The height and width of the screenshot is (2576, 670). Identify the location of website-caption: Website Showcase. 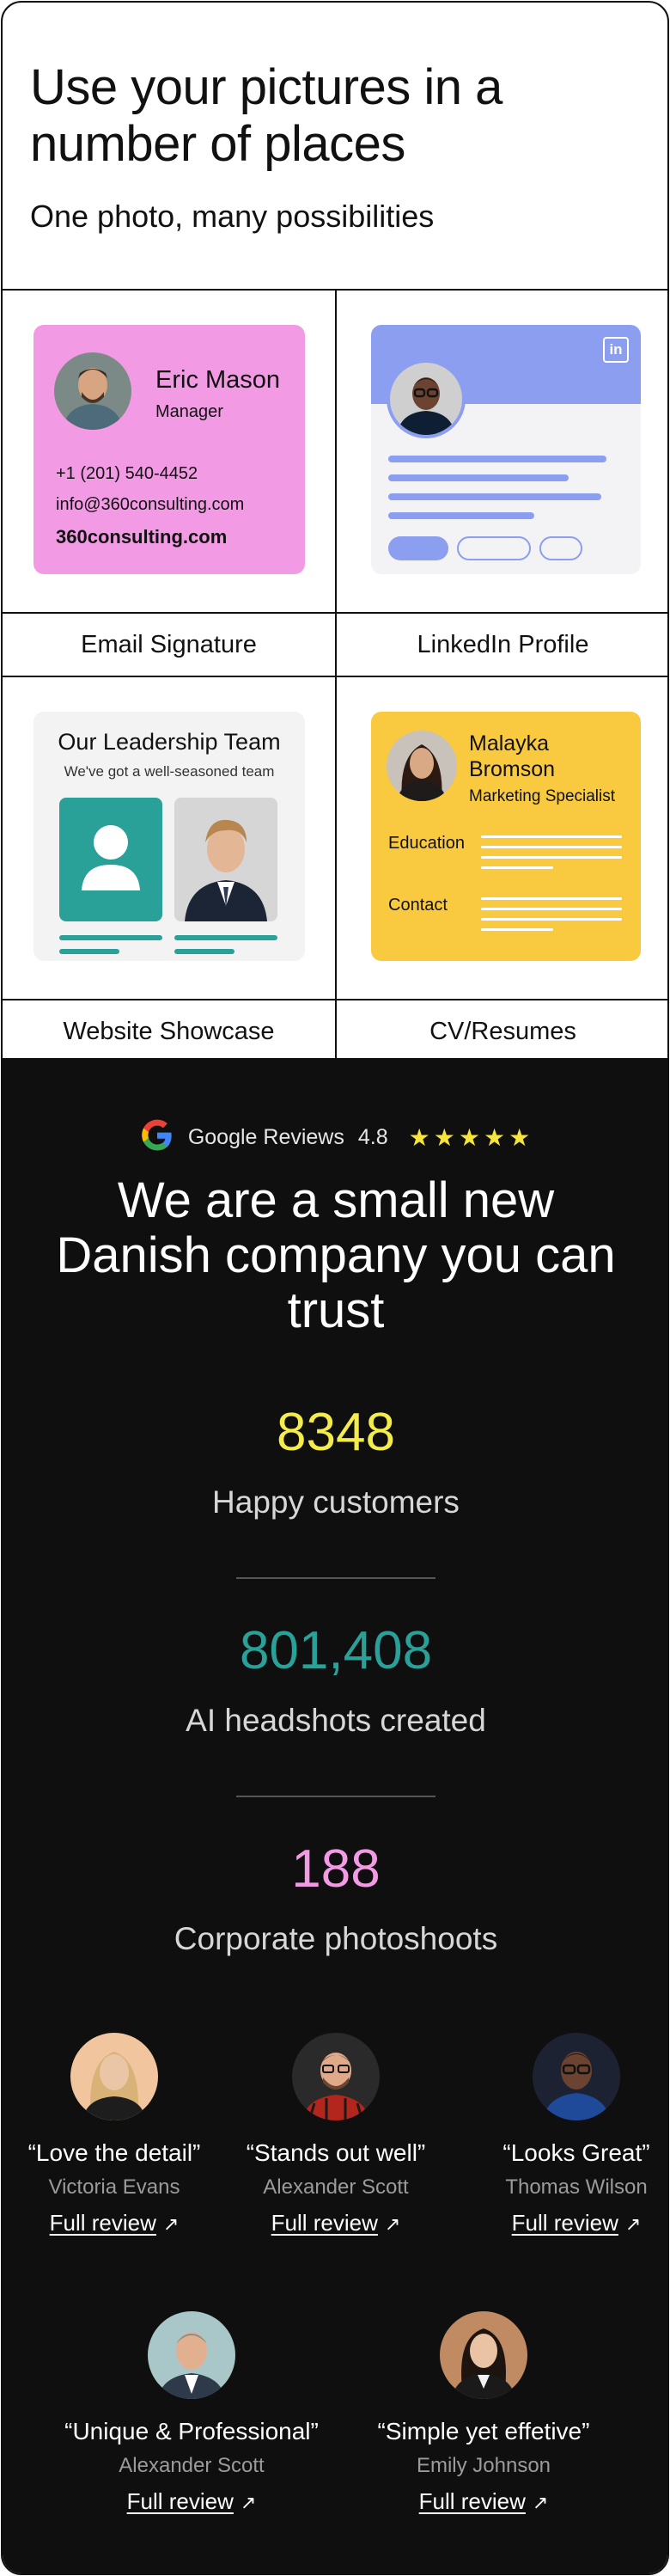
(169, 1030).